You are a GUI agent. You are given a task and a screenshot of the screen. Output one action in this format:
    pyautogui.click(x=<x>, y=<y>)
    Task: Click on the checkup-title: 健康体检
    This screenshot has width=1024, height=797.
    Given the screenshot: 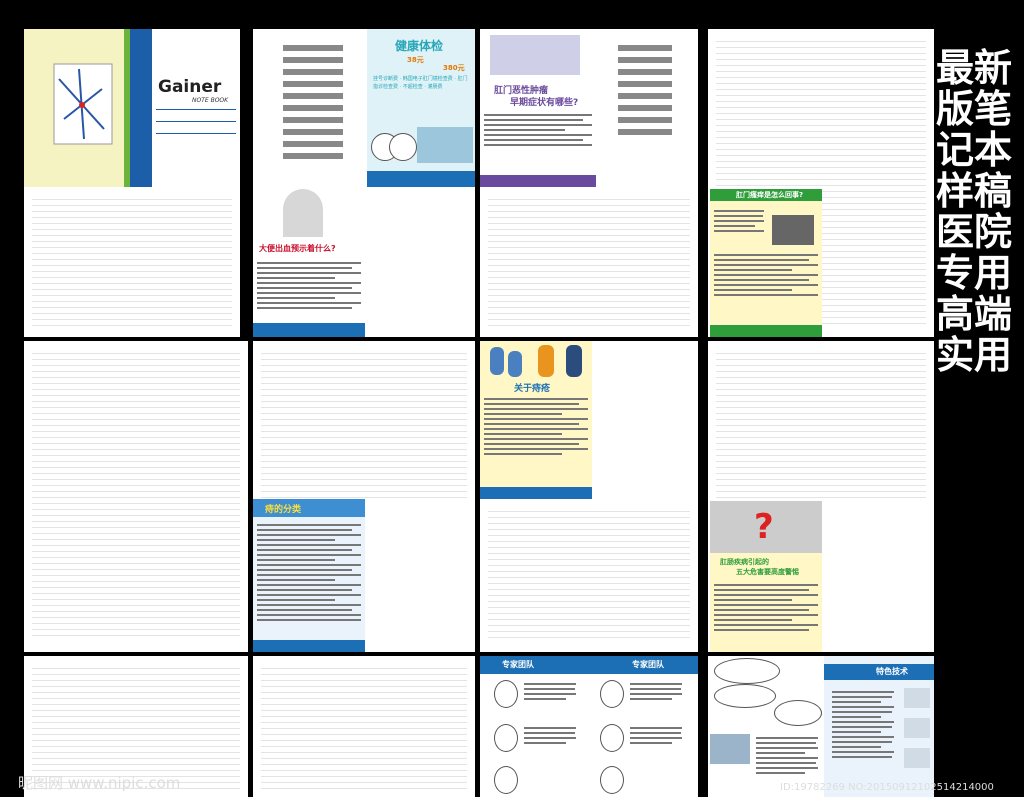 What is the action you would take?
    pyautogui.click(x=419, y=46)
    